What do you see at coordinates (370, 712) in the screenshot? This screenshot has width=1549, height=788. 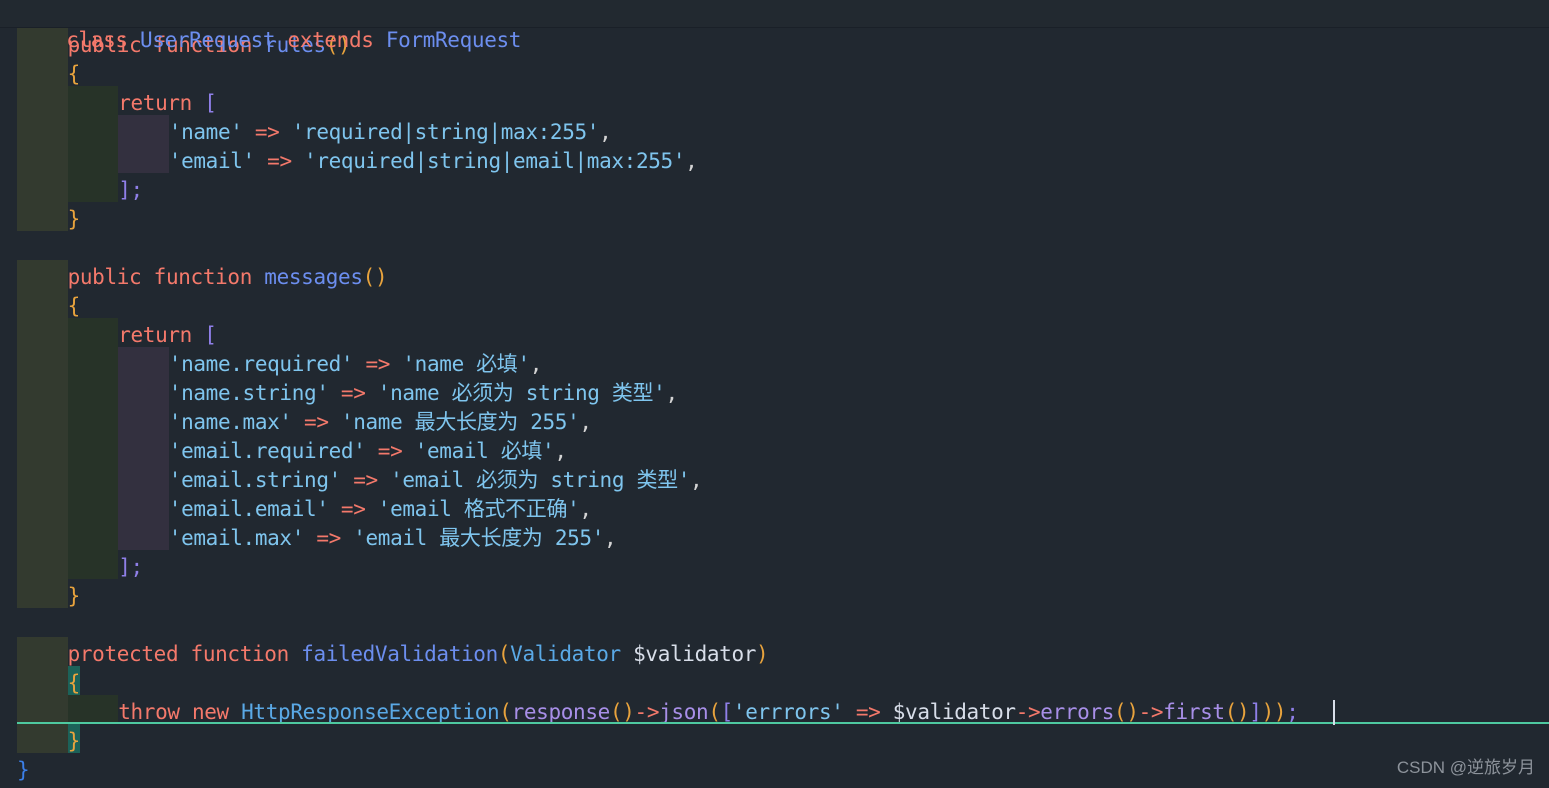 I see `token-typeblue: HttpResponseException` at bounding box center [370, 712].